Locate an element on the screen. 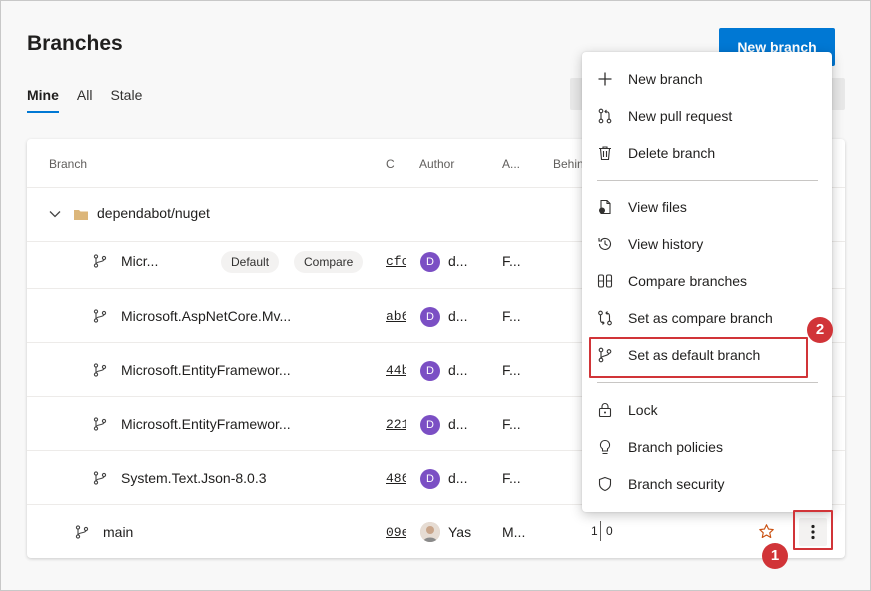 Image resolution: width=871 pixels, height=591 pixels. step-badge-2: 2 is located at coordinates (820, 330).